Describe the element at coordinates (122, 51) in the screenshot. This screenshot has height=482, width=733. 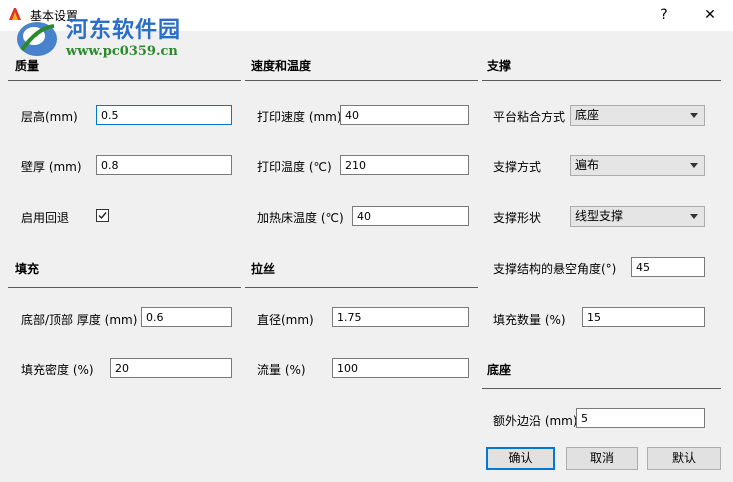
I see `watermark-url: www.pc0359.cn` at that location.